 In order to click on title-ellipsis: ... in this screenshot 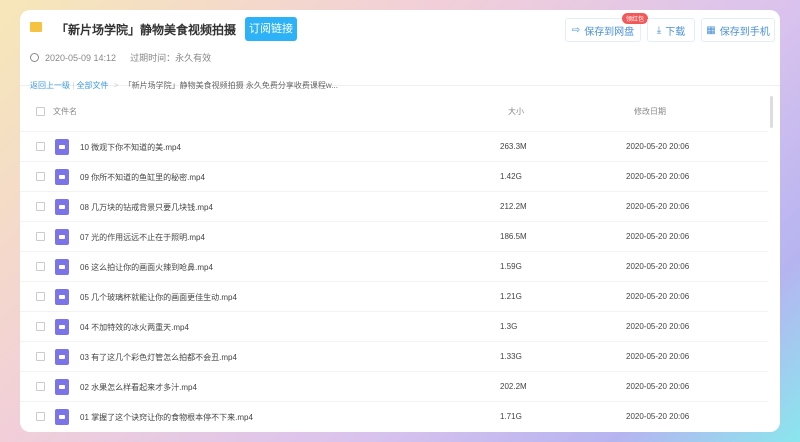, I will do `click(204, 28)`.